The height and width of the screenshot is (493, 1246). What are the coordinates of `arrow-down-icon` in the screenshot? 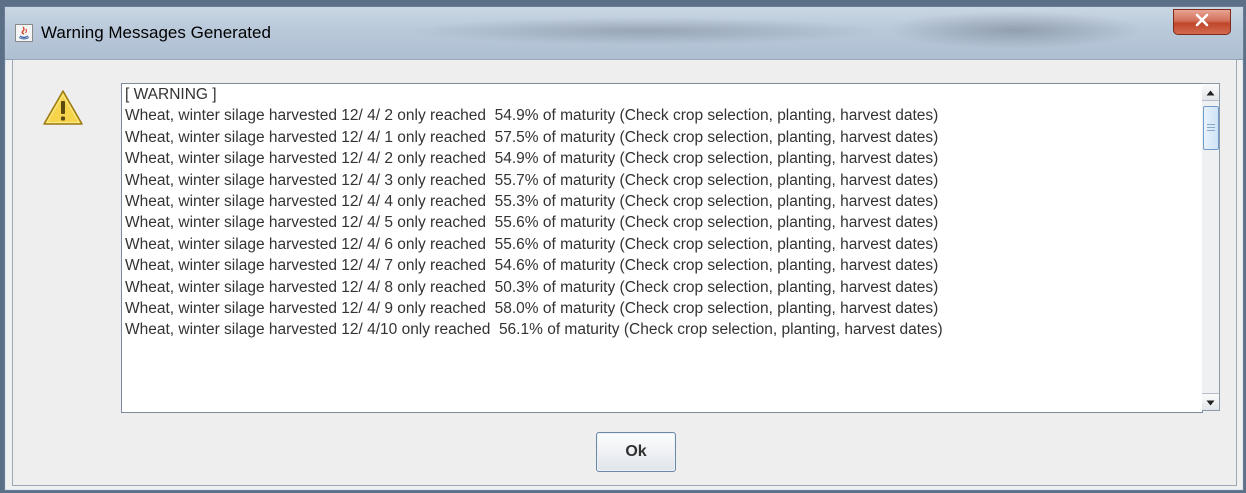 It's located at (1210, 402).